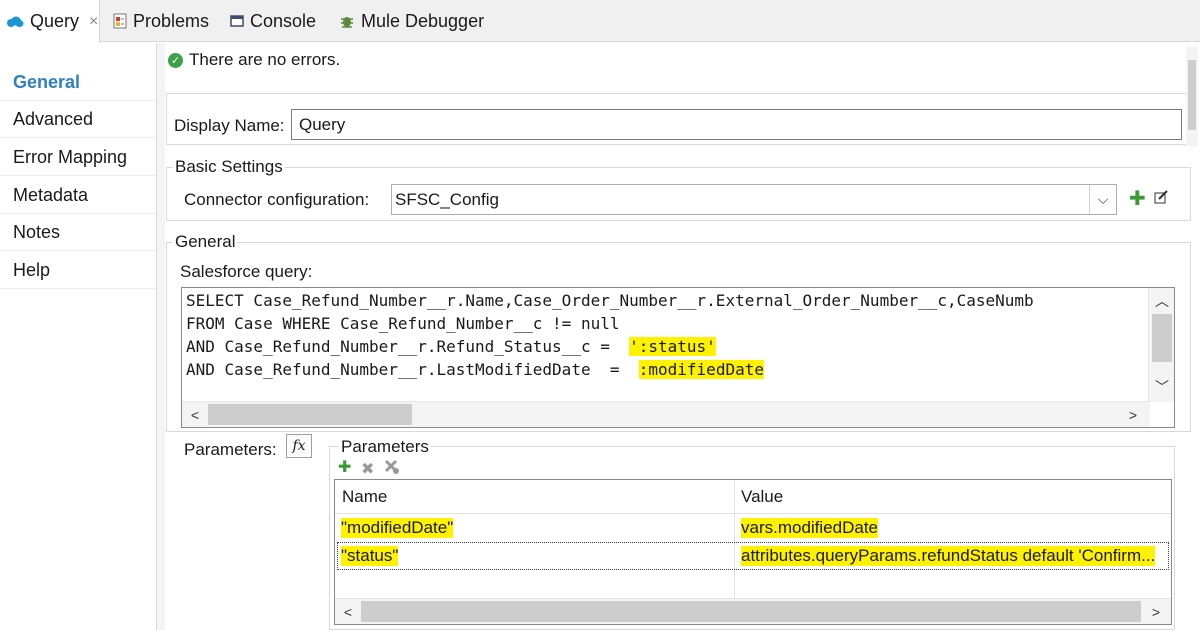 The image size is (1200, 630). I want to click on nav-item-general: General, so click(78, 82).